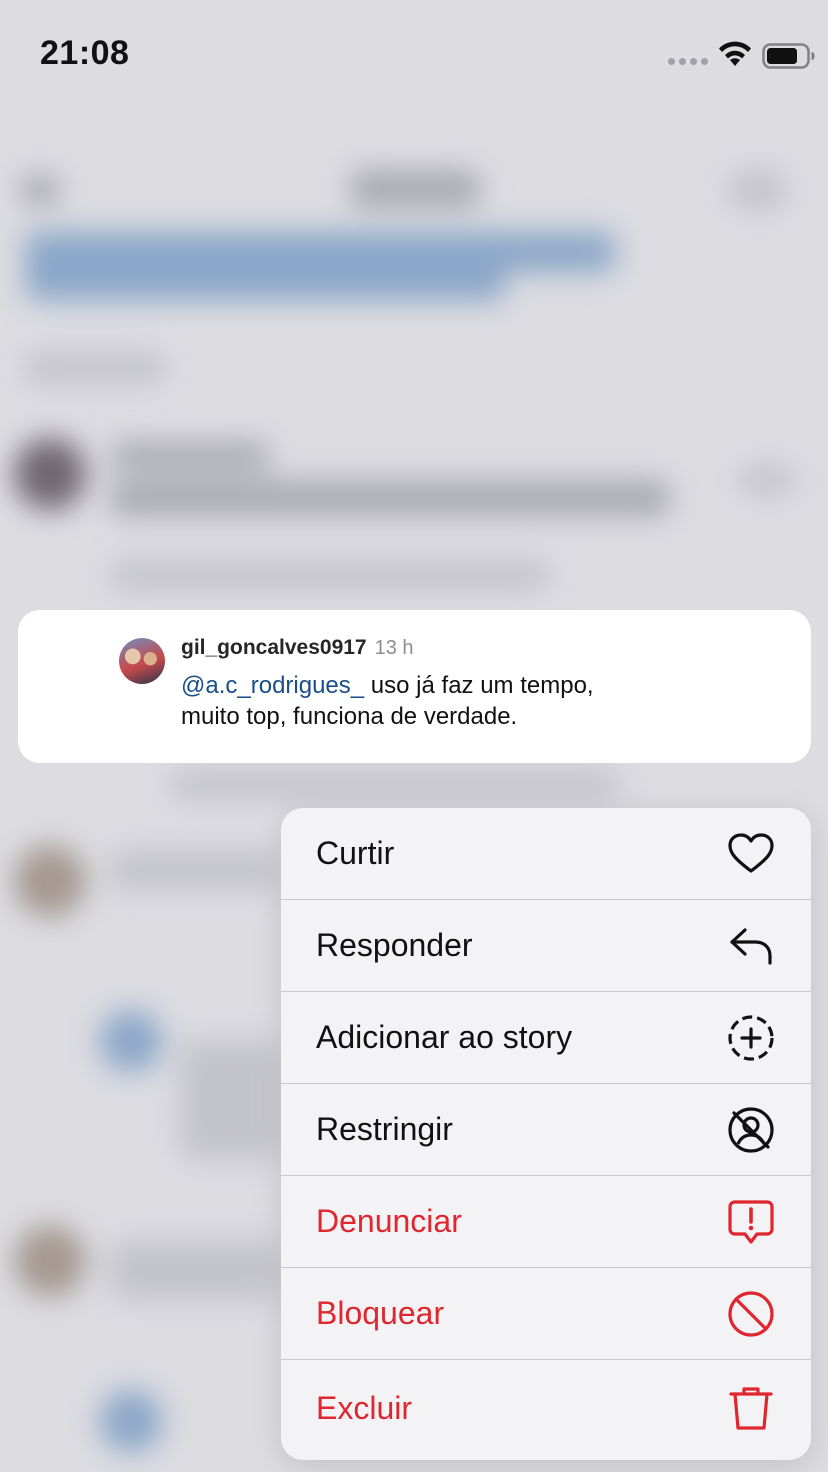 Image resolution: width=828 pixels, height=1472 pixels. I want to click on menu-item-label: Curtir, so click(355, 853).